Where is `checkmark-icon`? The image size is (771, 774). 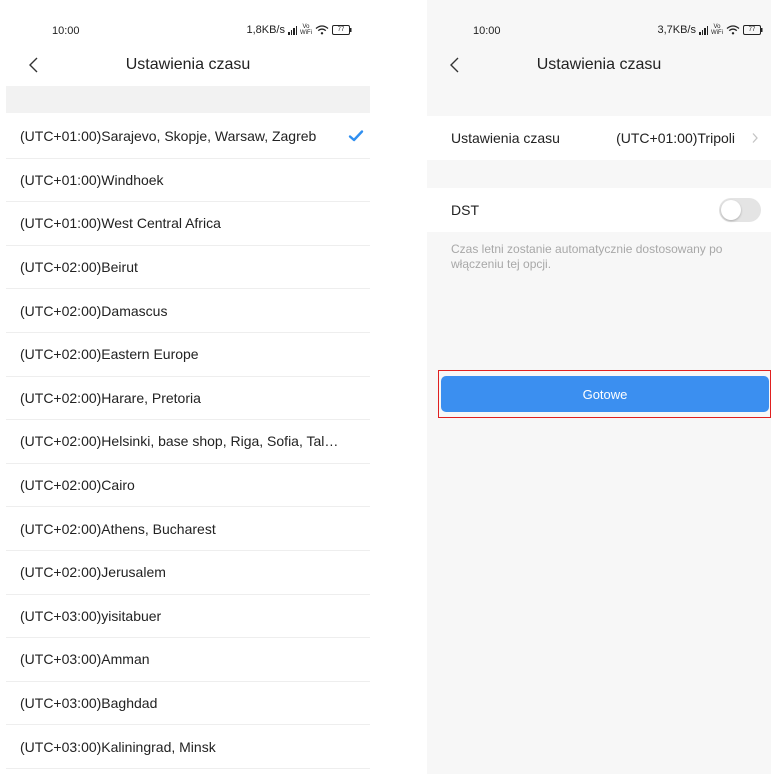
checkmark-icon is located at coordinates (356, 136).